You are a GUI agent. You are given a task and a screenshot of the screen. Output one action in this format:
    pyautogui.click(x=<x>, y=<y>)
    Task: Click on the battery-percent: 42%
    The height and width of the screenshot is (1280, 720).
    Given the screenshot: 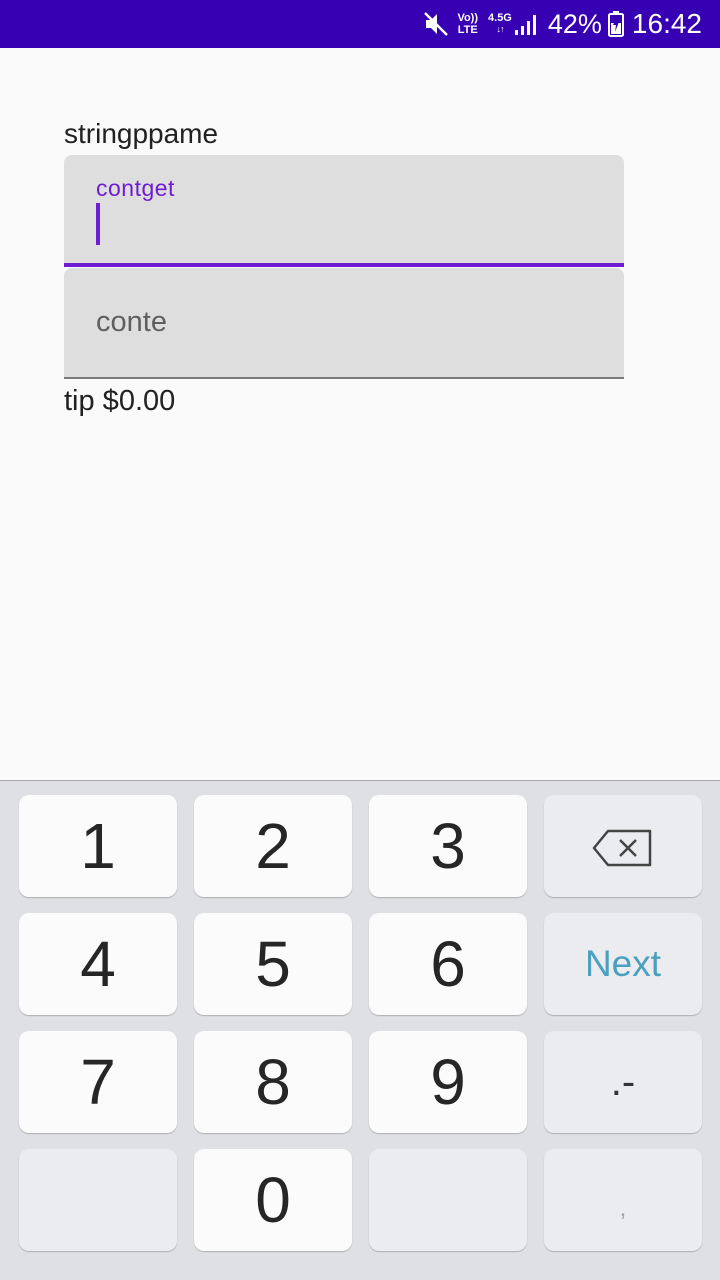 What is the action you would take?
    pyautogui.click(x=574, y=23)
    